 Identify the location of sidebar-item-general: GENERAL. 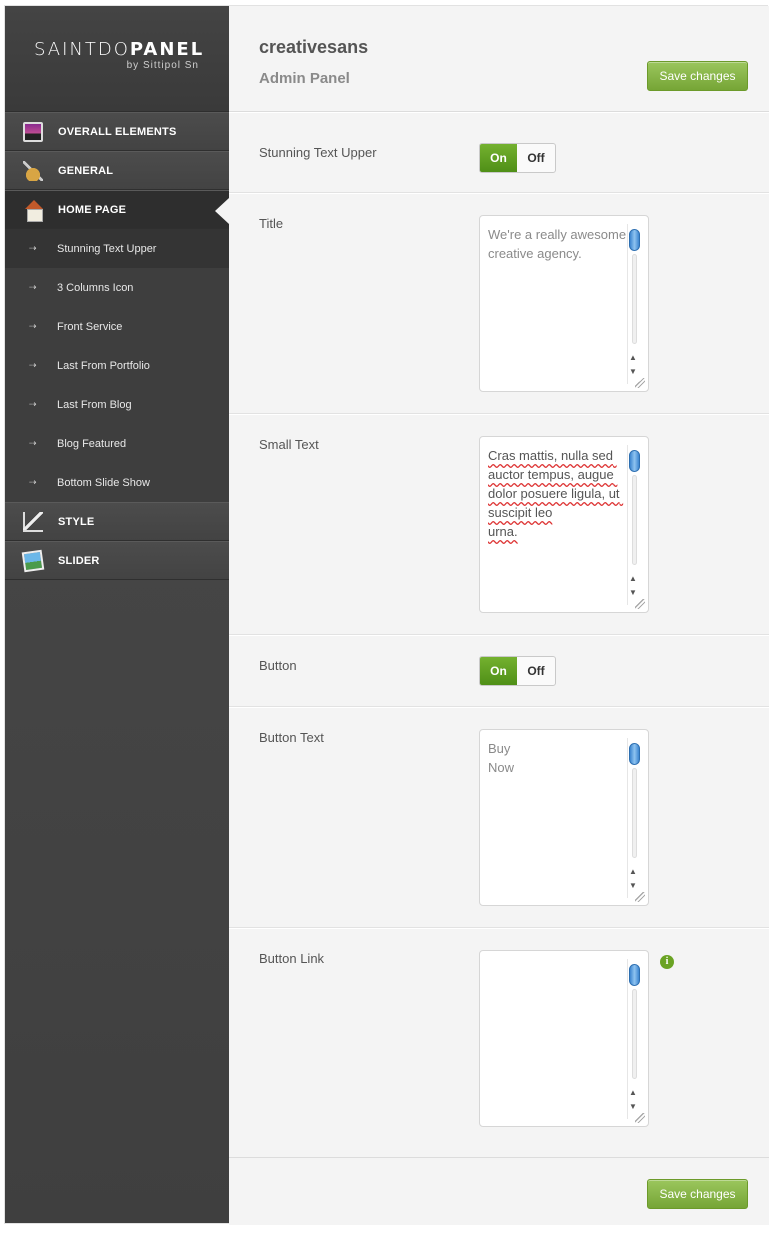
(117, 170).